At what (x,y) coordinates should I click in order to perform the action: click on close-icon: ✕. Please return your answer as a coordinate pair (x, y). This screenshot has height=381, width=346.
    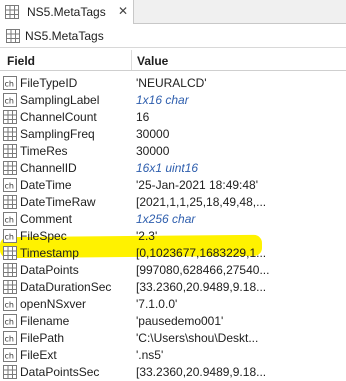
    Looking at the image, I should click on (123, 11).